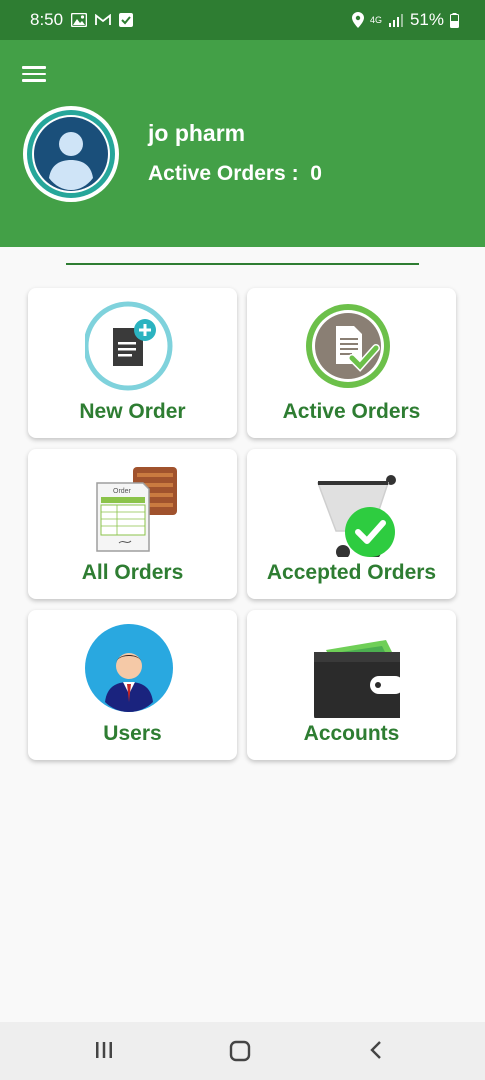 This screenshot has height=1080, width=485. I want to click on gmail-icon, so click(103, 20).